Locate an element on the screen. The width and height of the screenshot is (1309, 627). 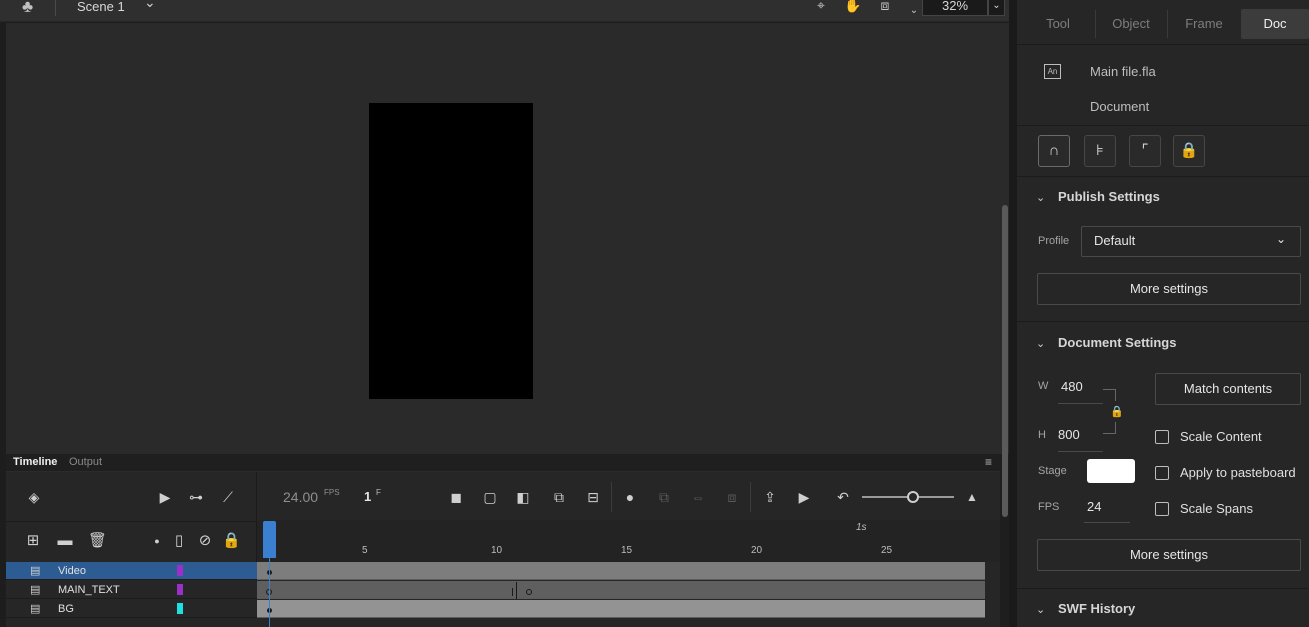
play-icon: ▶ is located at coordinates (804, 497).